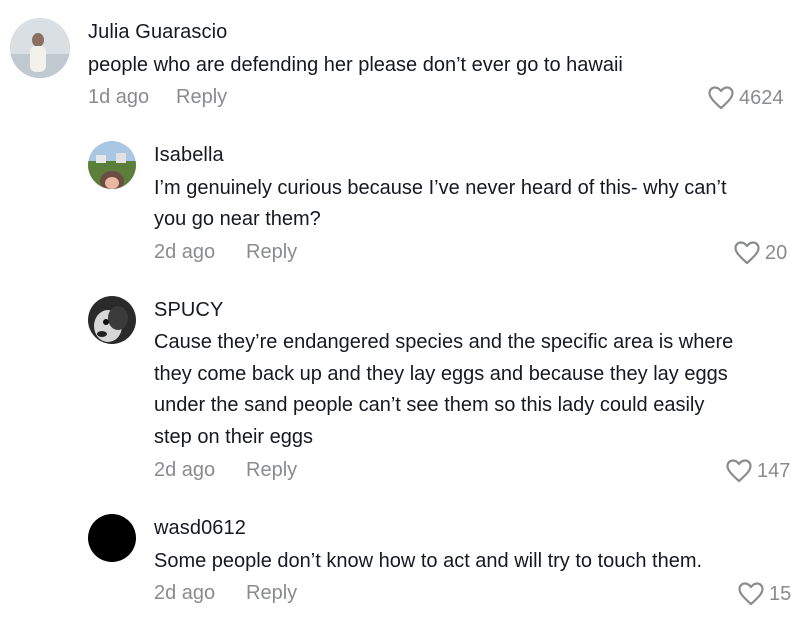  What do you see at coordinates (200, 528) in the screenshot?
I see `comment-username: wasd0612` at bounding box center [200, 528].